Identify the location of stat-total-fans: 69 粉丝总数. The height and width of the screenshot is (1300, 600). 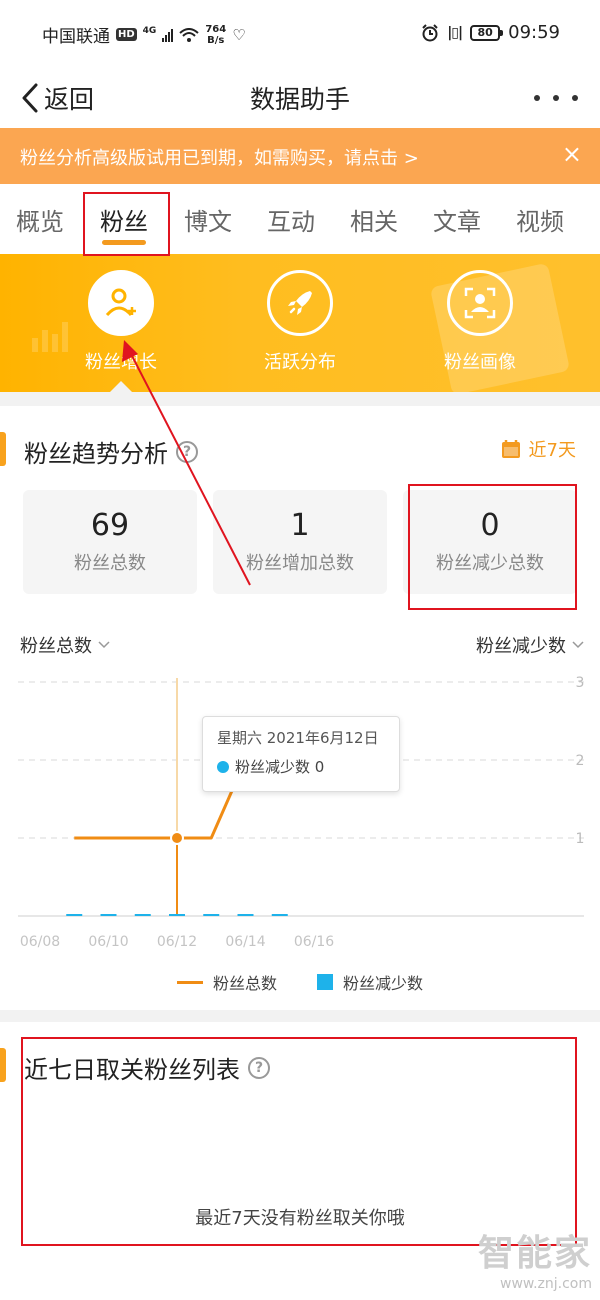
(110, 542).